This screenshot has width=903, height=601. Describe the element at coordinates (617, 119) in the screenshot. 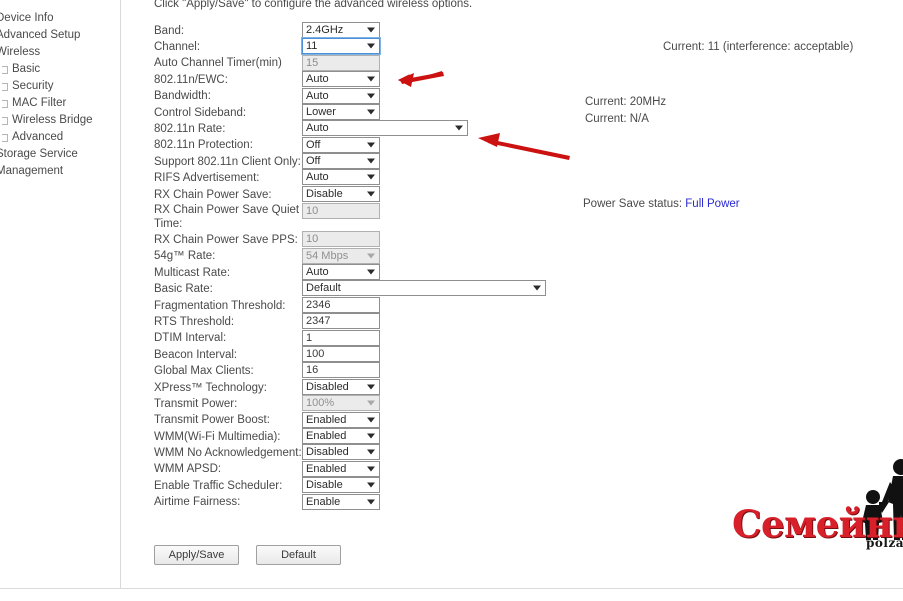

I see `note-sideband-current: Current: N/A` at that location.